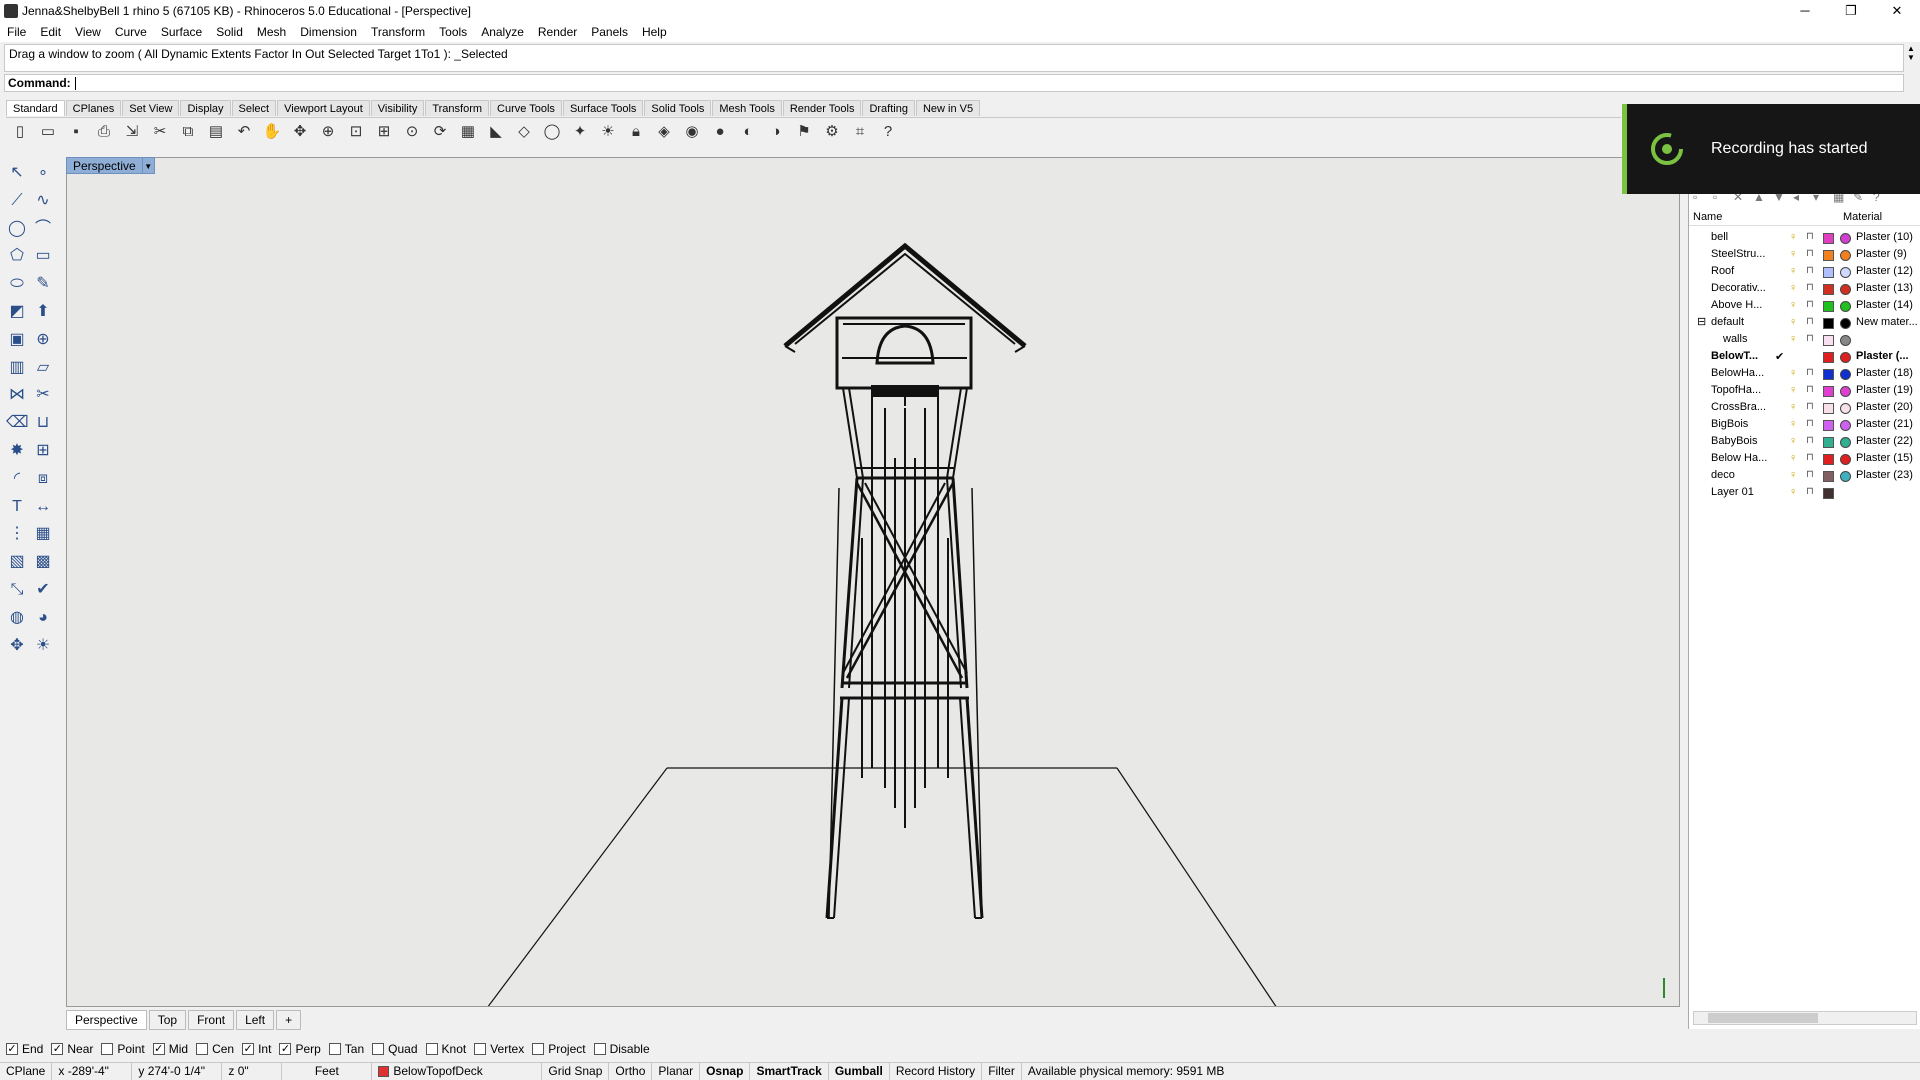 This screenshot has height=1080, width=1920. I want to click on help-icon: ?, so click(888, 132).